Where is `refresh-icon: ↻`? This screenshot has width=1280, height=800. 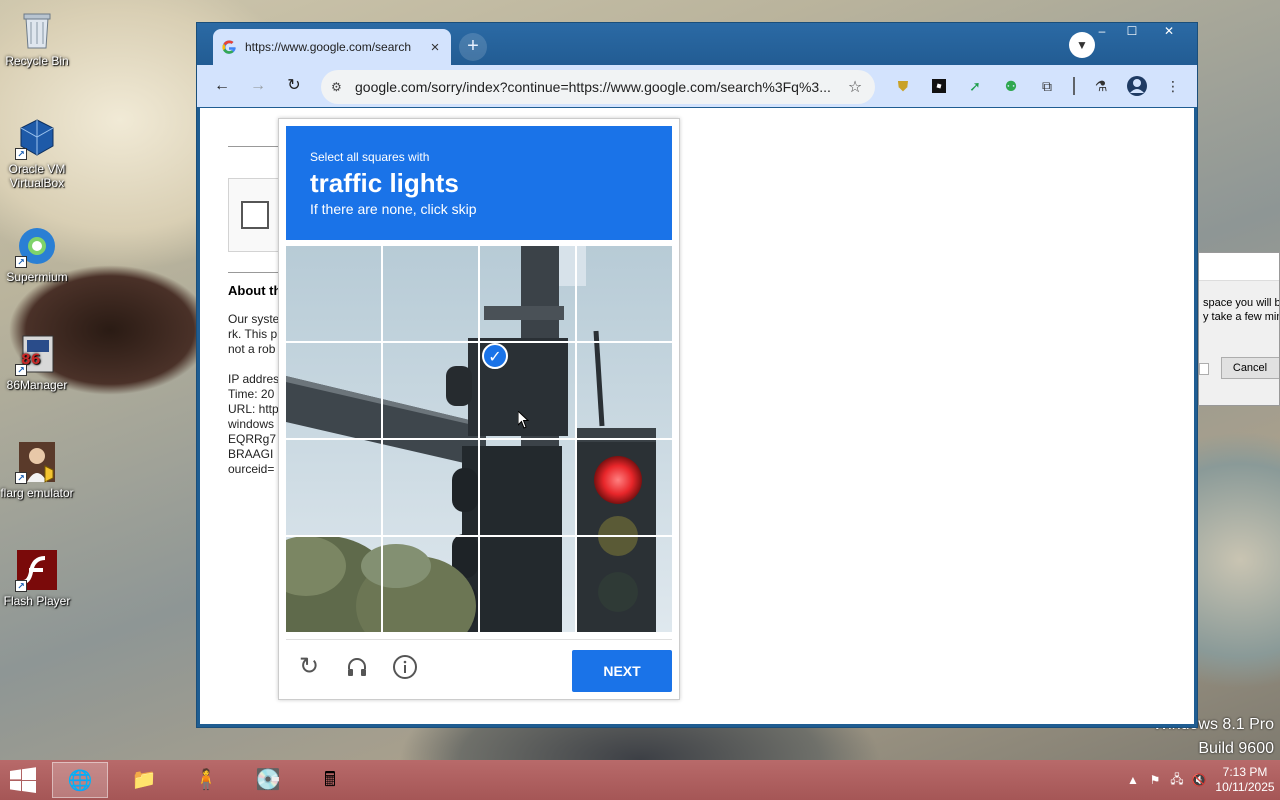 refresh-icon: ↻ is located at coordinates (309, 666).